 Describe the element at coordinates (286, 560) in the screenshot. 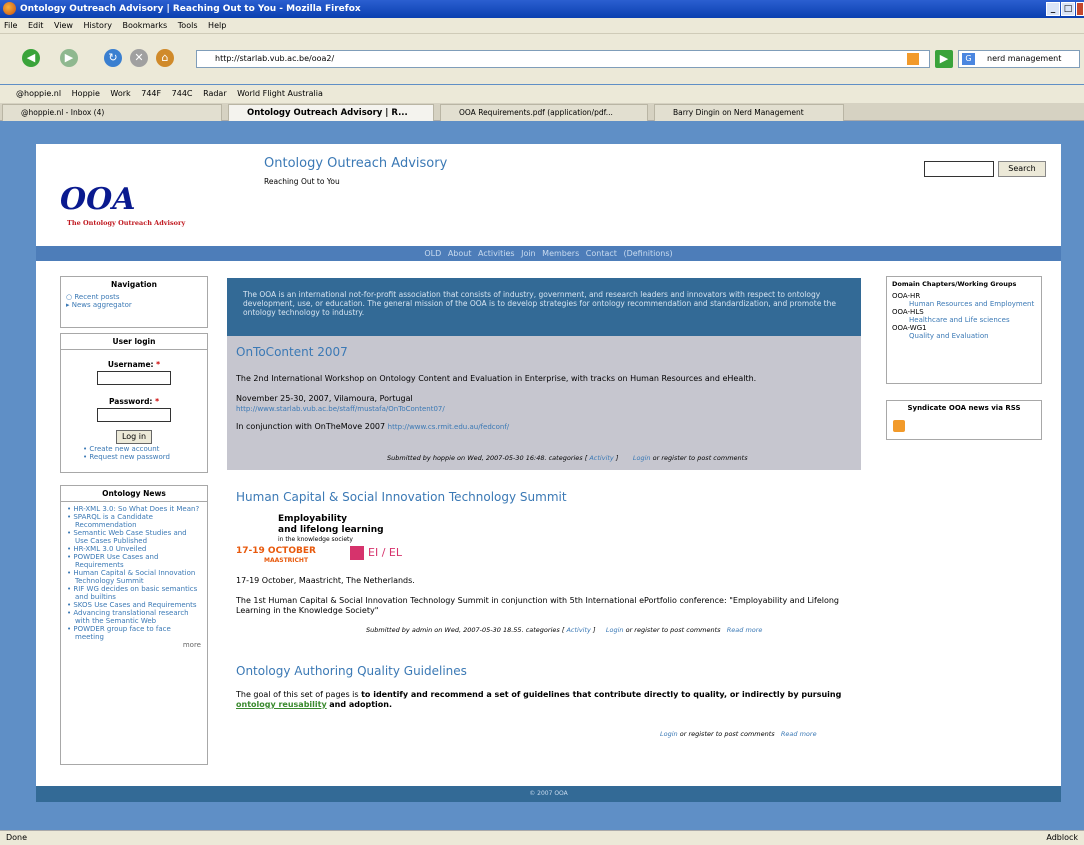

I see `banner-city: MAASTRICHT` at that location.